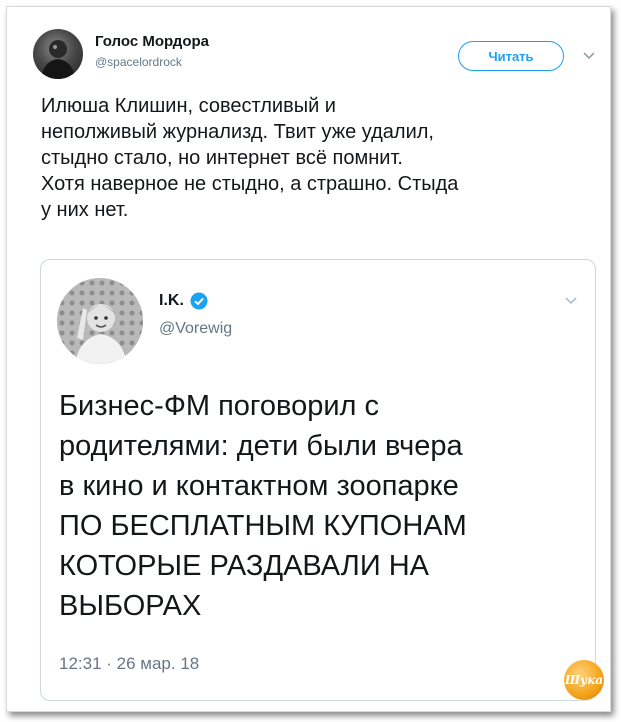 The width and height of the screenshot is (621, 722). I want to click on quoted-author-name-row: I.K., so click(183, 301).